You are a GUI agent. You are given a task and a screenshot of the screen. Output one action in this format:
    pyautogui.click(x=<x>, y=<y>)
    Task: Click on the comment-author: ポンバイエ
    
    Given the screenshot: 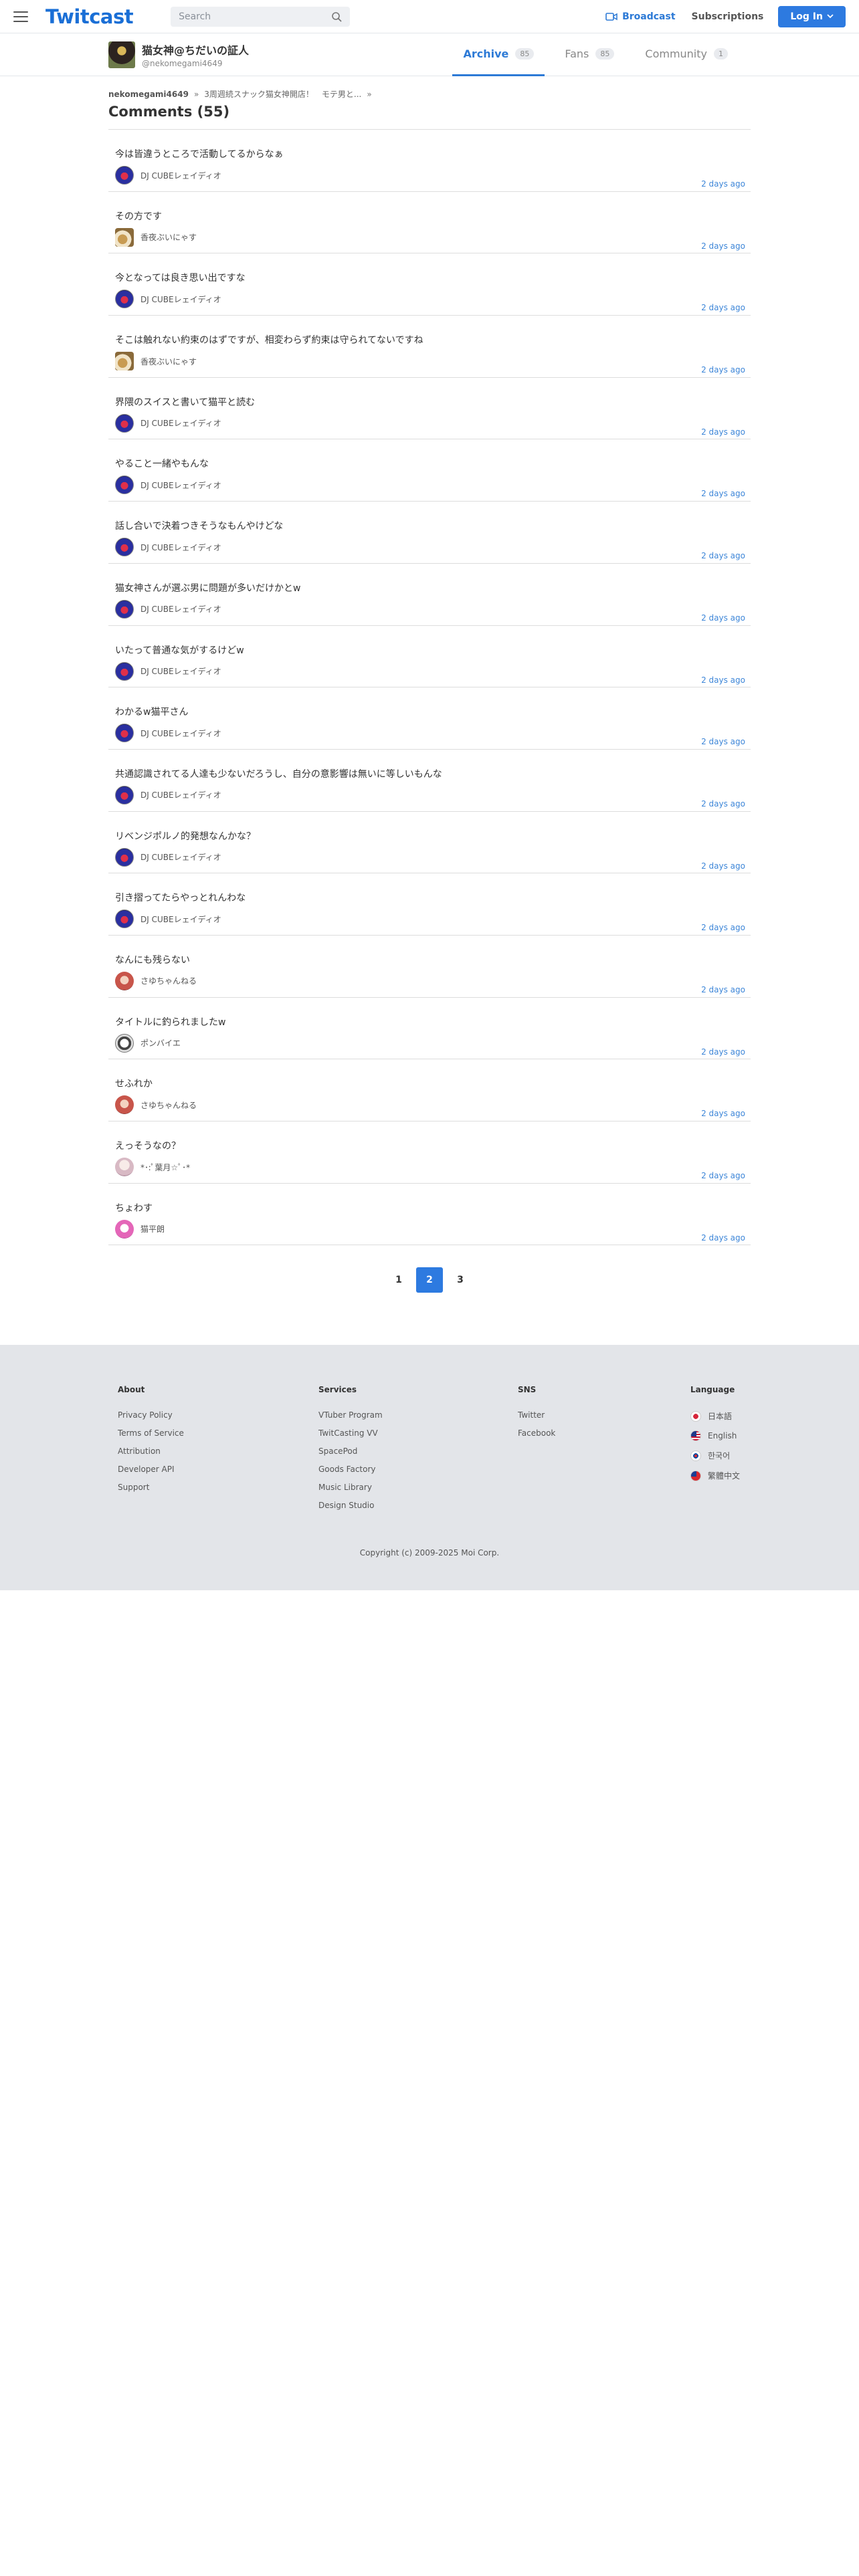 What is the action you would take?
    pyautogui.click(x=148, y=1043)
    